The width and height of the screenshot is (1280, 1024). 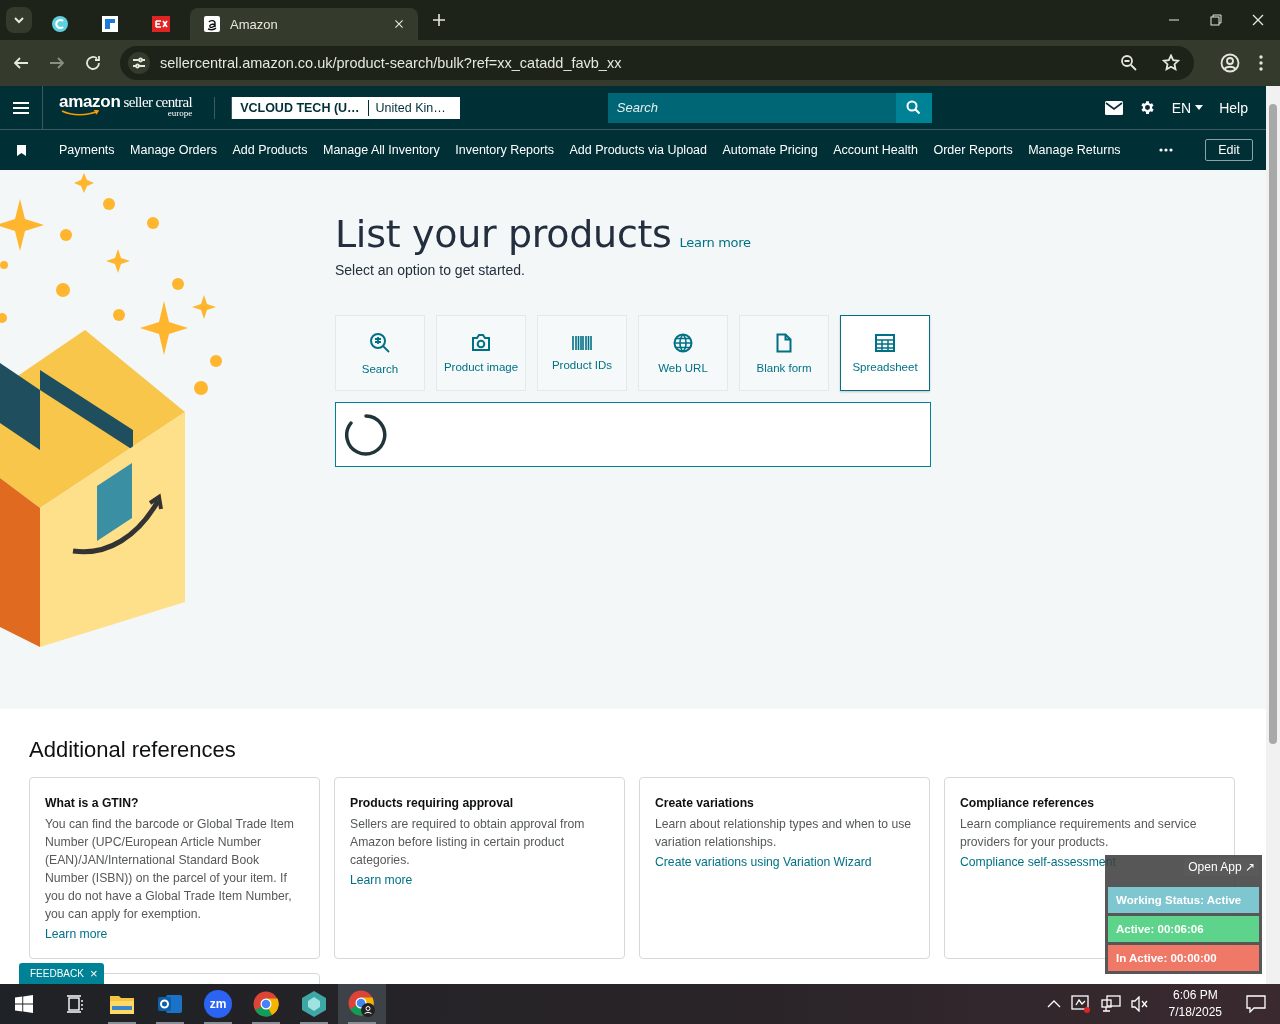 What do you see at coordinates (784, 862) in the screenshot?
I see `card-link: Create variations using Variation Wizard` at bounding box center [784, 862].